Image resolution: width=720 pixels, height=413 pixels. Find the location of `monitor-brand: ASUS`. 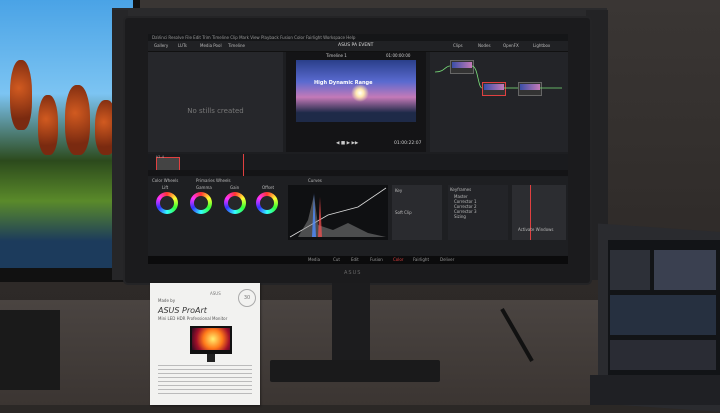

monitor-brand: ASUS is located at coordinates (353, 273).